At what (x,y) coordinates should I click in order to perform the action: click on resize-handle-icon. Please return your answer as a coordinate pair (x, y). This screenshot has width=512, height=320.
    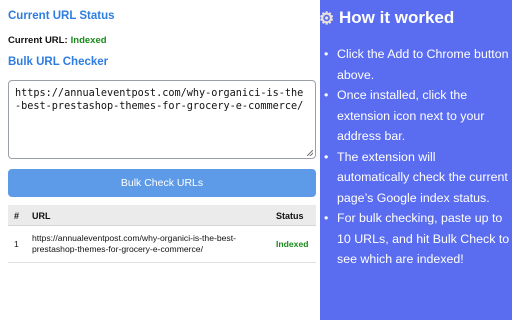
    Looking at the image, I should click on (310, 153).